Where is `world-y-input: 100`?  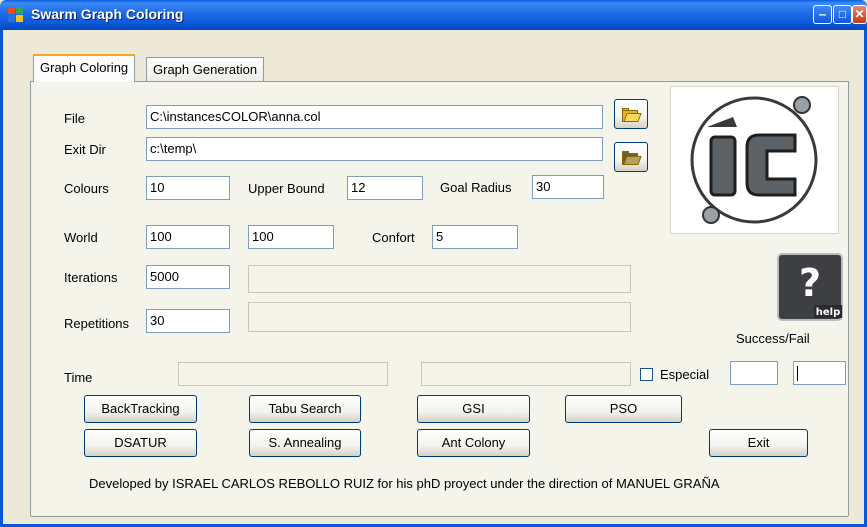
world-y-input: 100 is located at coordinates (291, 237).